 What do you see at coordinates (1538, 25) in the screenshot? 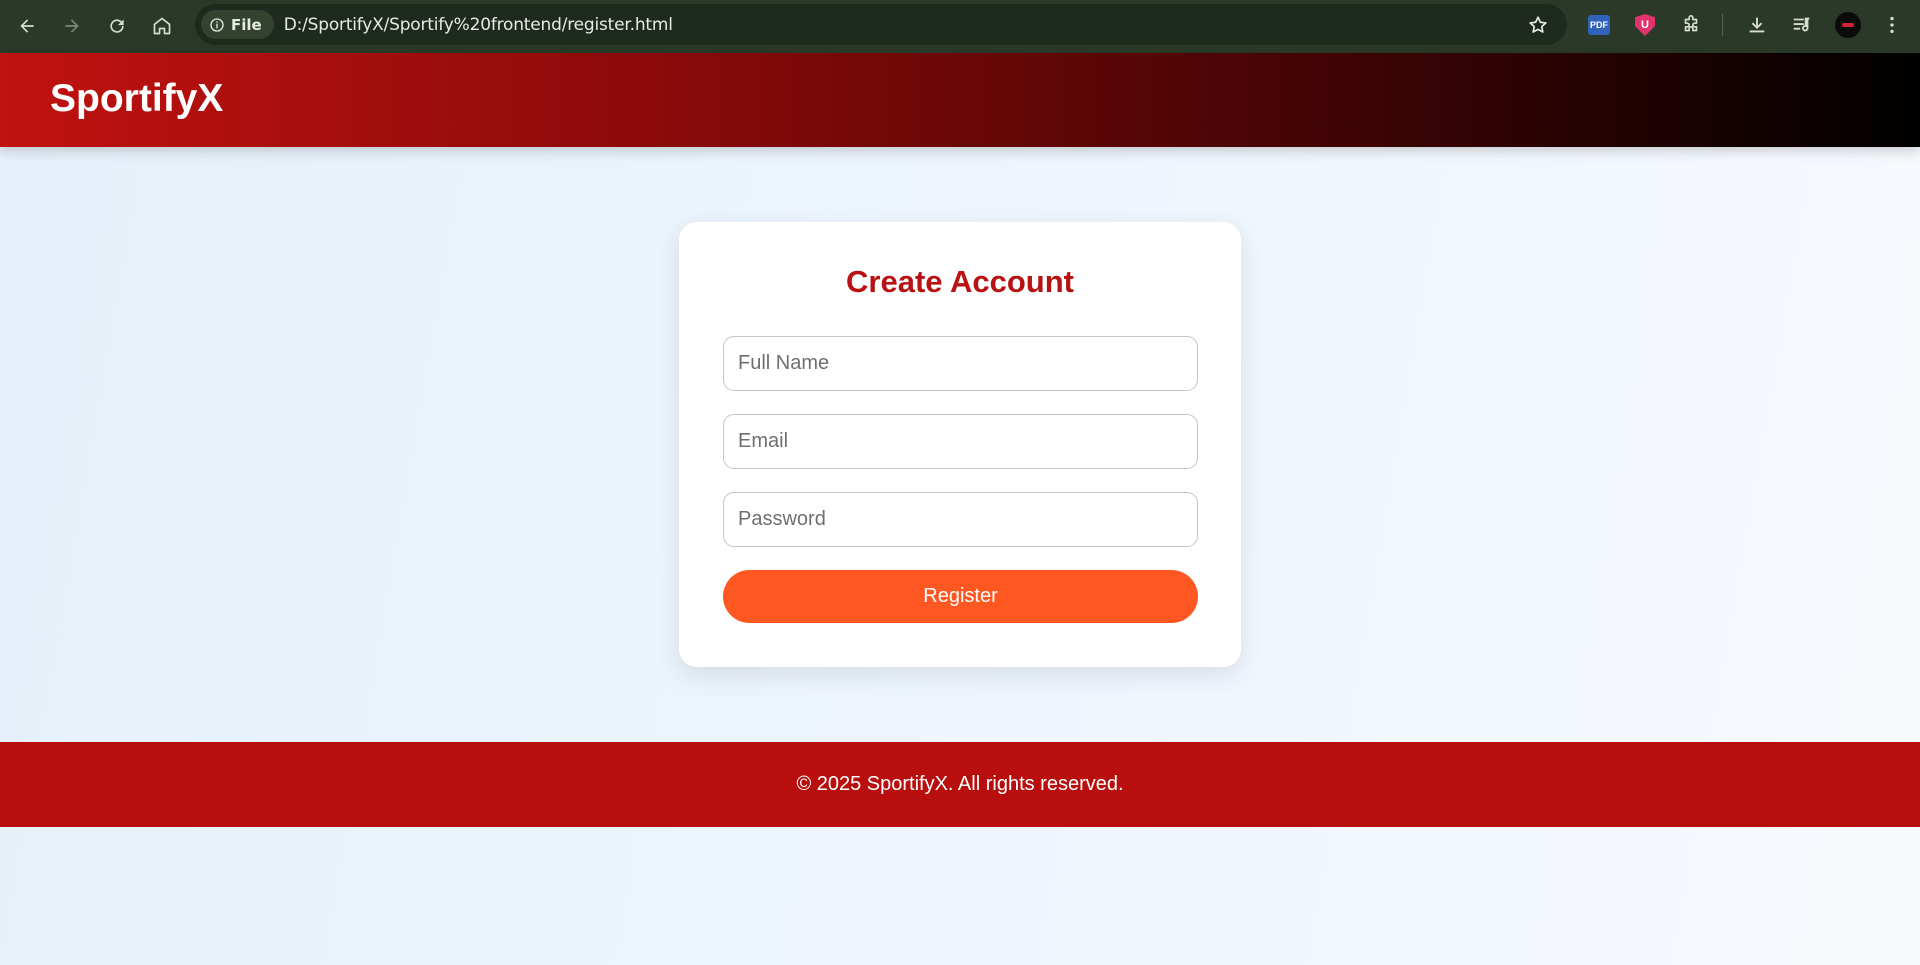
I see `bookmark-star-icon` at bounding box center [1538, 25].